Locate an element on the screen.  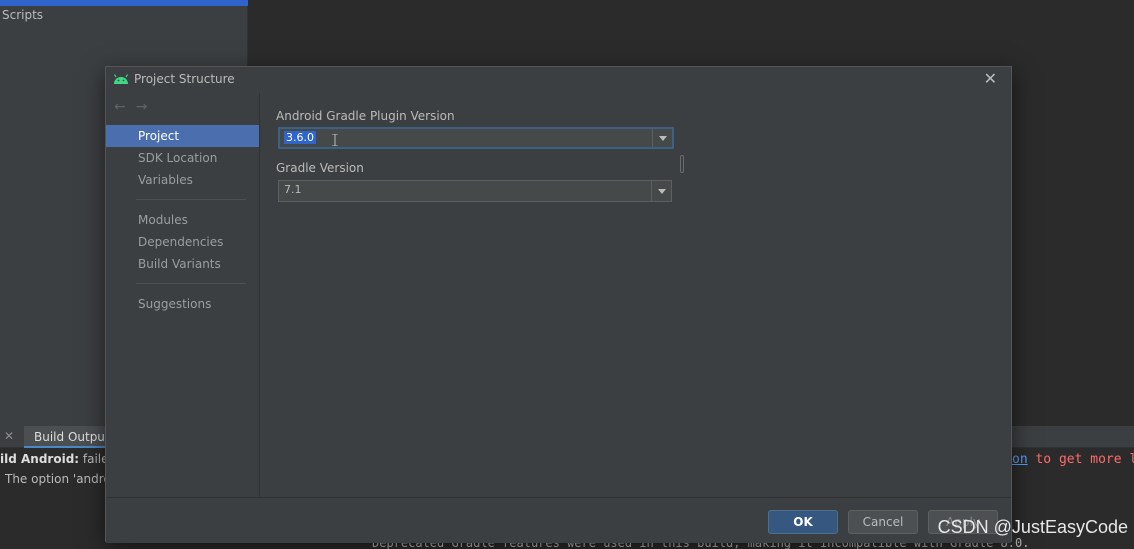
dialog-title: Project Structure is located at coordinates (184, 79).